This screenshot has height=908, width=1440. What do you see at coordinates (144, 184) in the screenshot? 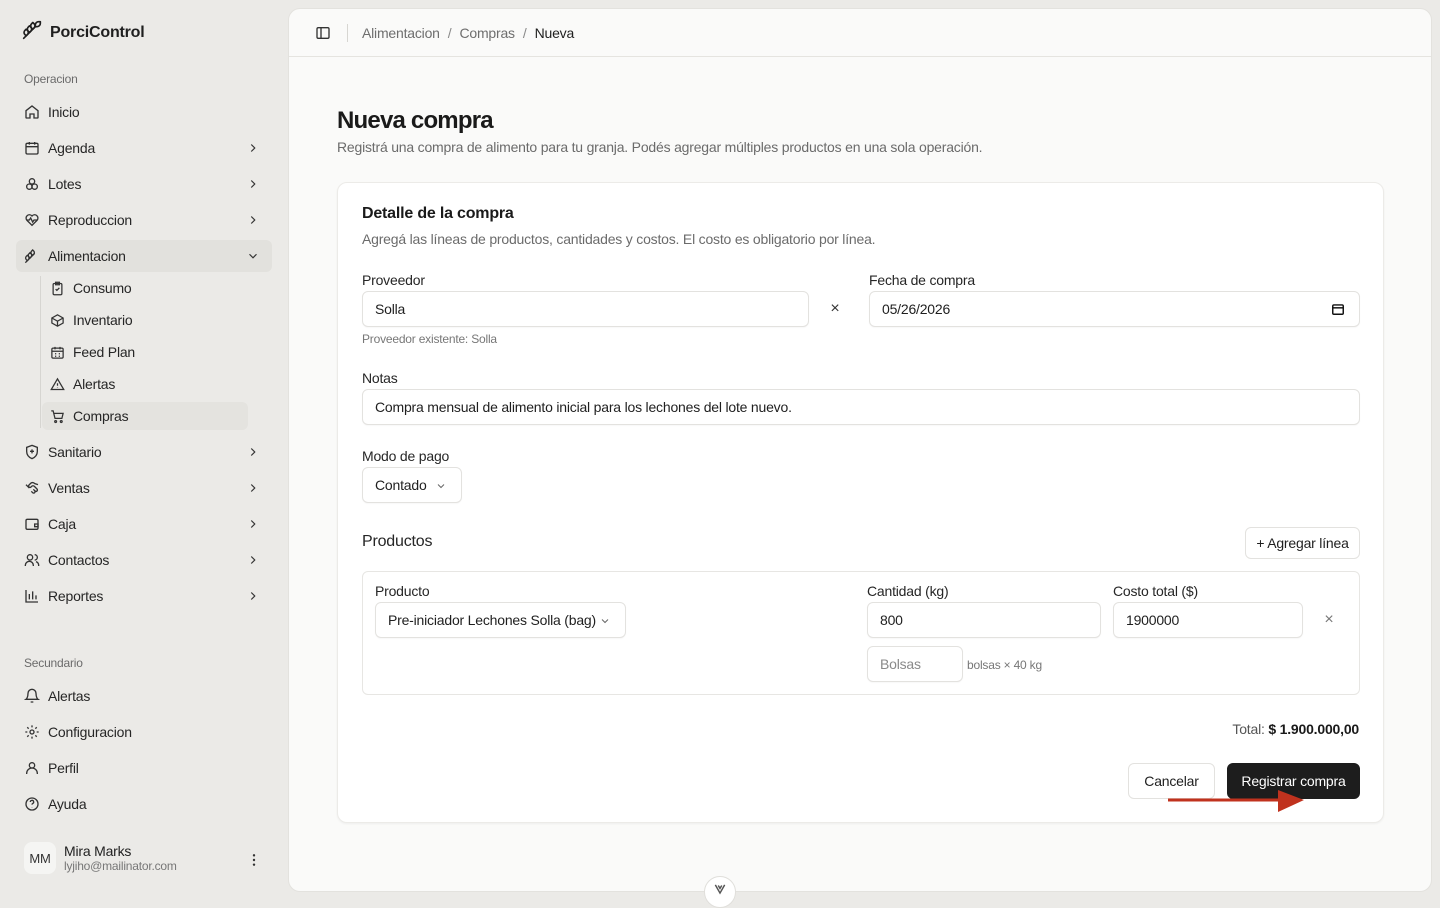
I see `sidebar-item-lotes: Lotes` at bounding box center [144, 184].